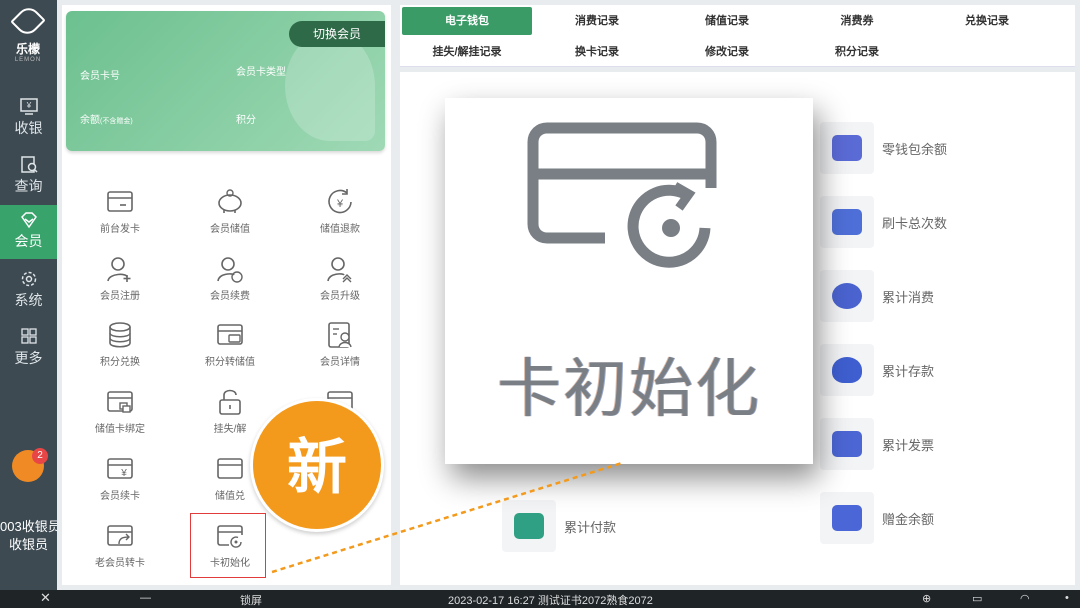 The height and width of the screenshot is (608, 1080). What do you see at coordinates (100, 76) in the screenshot?
I see `card-number-label: 会员卡号` at bounding box center [100, 76].